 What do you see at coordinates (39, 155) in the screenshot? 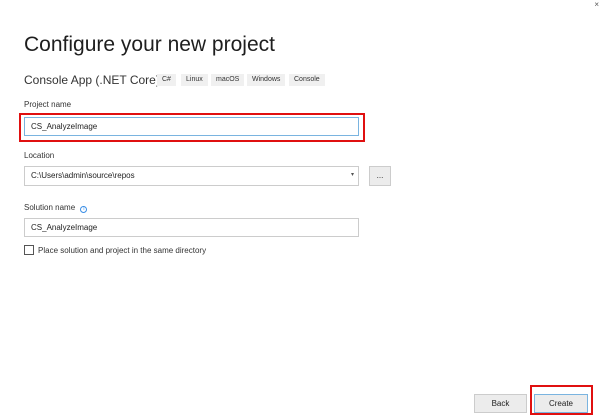
I see `location-label: Location` at bounding box center [39, 155].